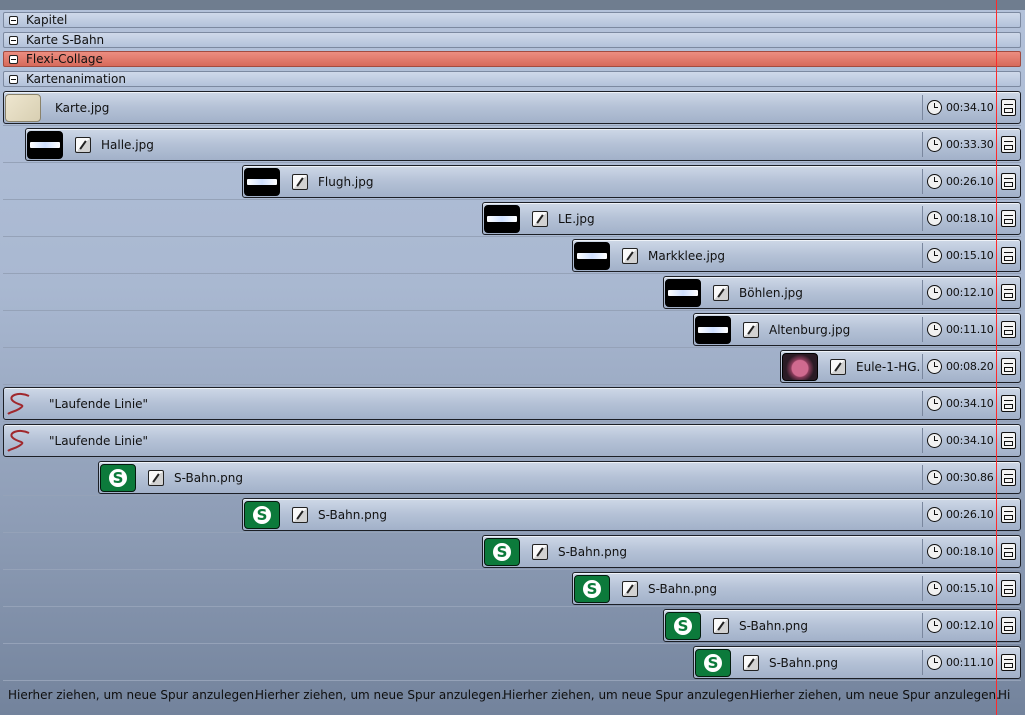 Image resolution: width=1025 pixels, height=715 pixels. I want to click on group-title: Karte S-Bahn, so click(65, 40).